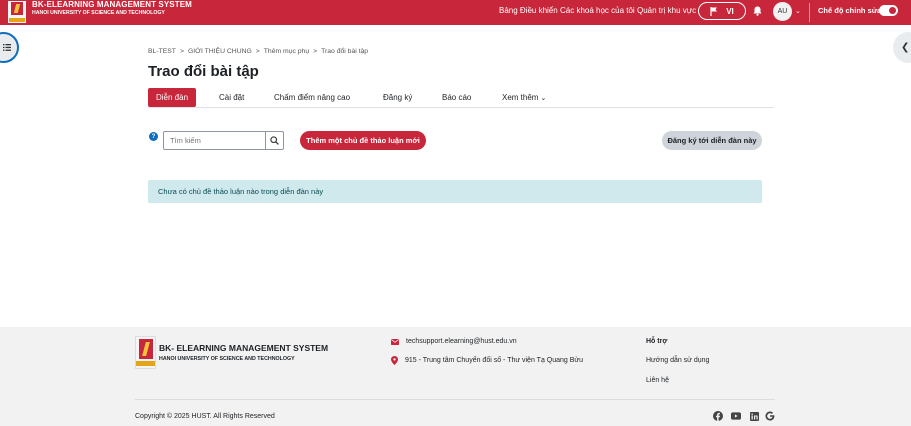 The height and width of the screenshot is (426, 911). I want to click on facebook-icon, so click(718, 416).